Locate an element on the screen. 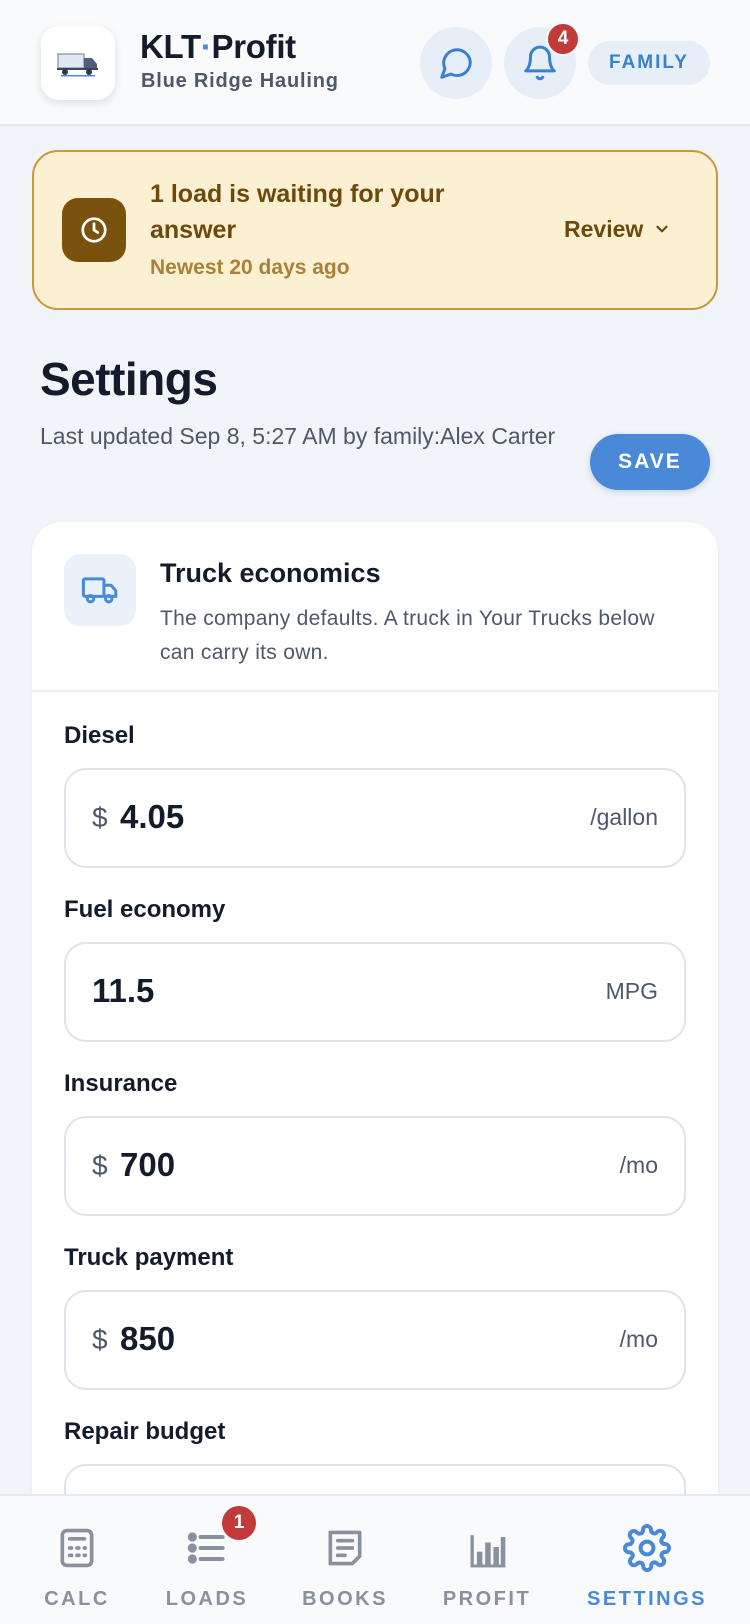  fuel-economy-unit: MPG is located at coordinates (631, 991).